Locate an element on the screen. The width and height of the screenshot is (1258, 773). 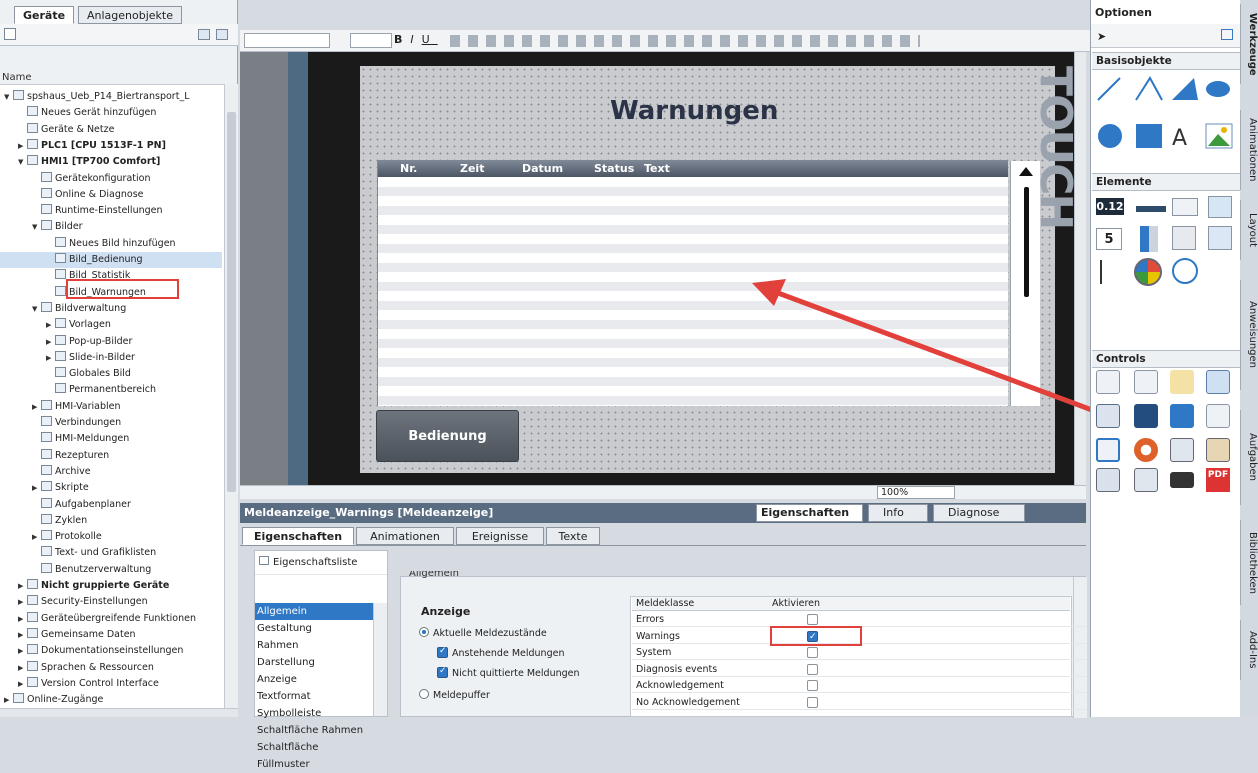
text-field-tool-icon: A is located at coordinates (1179, 138).